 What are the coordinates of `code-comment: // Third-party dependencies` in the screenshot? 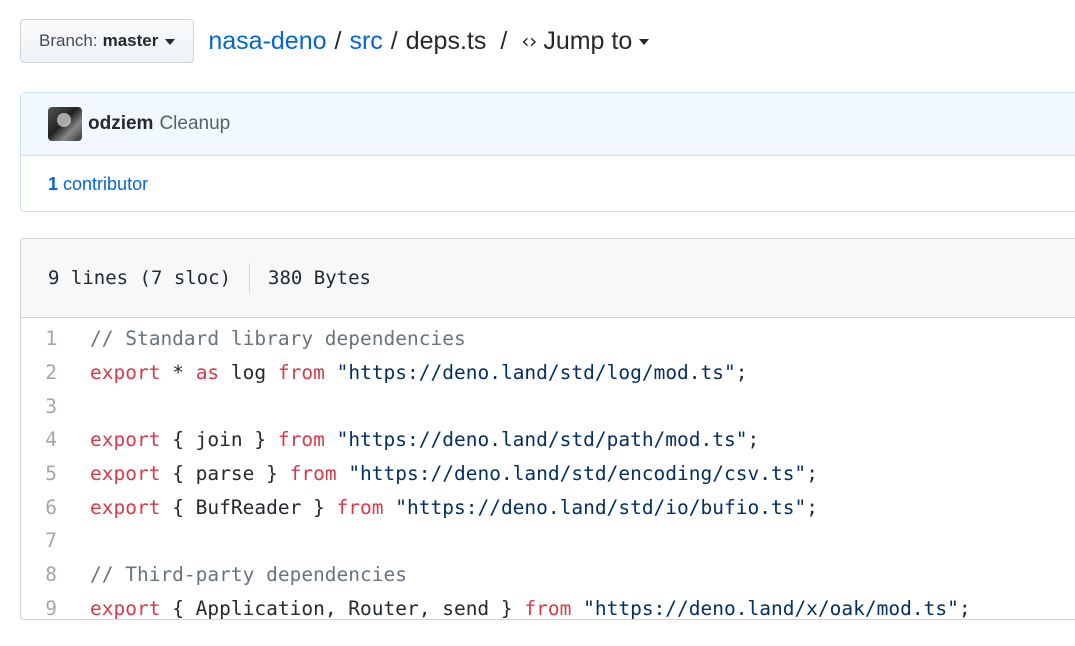 It's located at (248, 575).